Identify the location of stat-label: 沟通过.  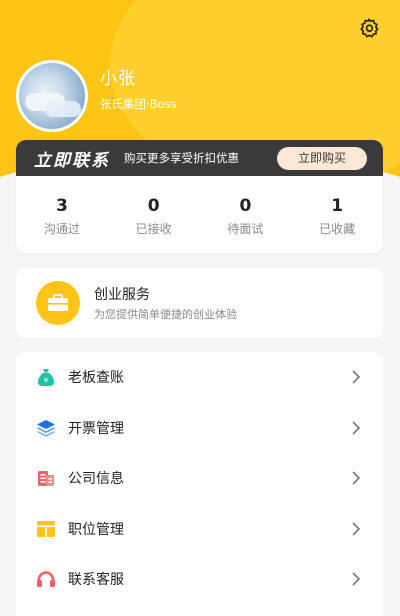
(61, 229).